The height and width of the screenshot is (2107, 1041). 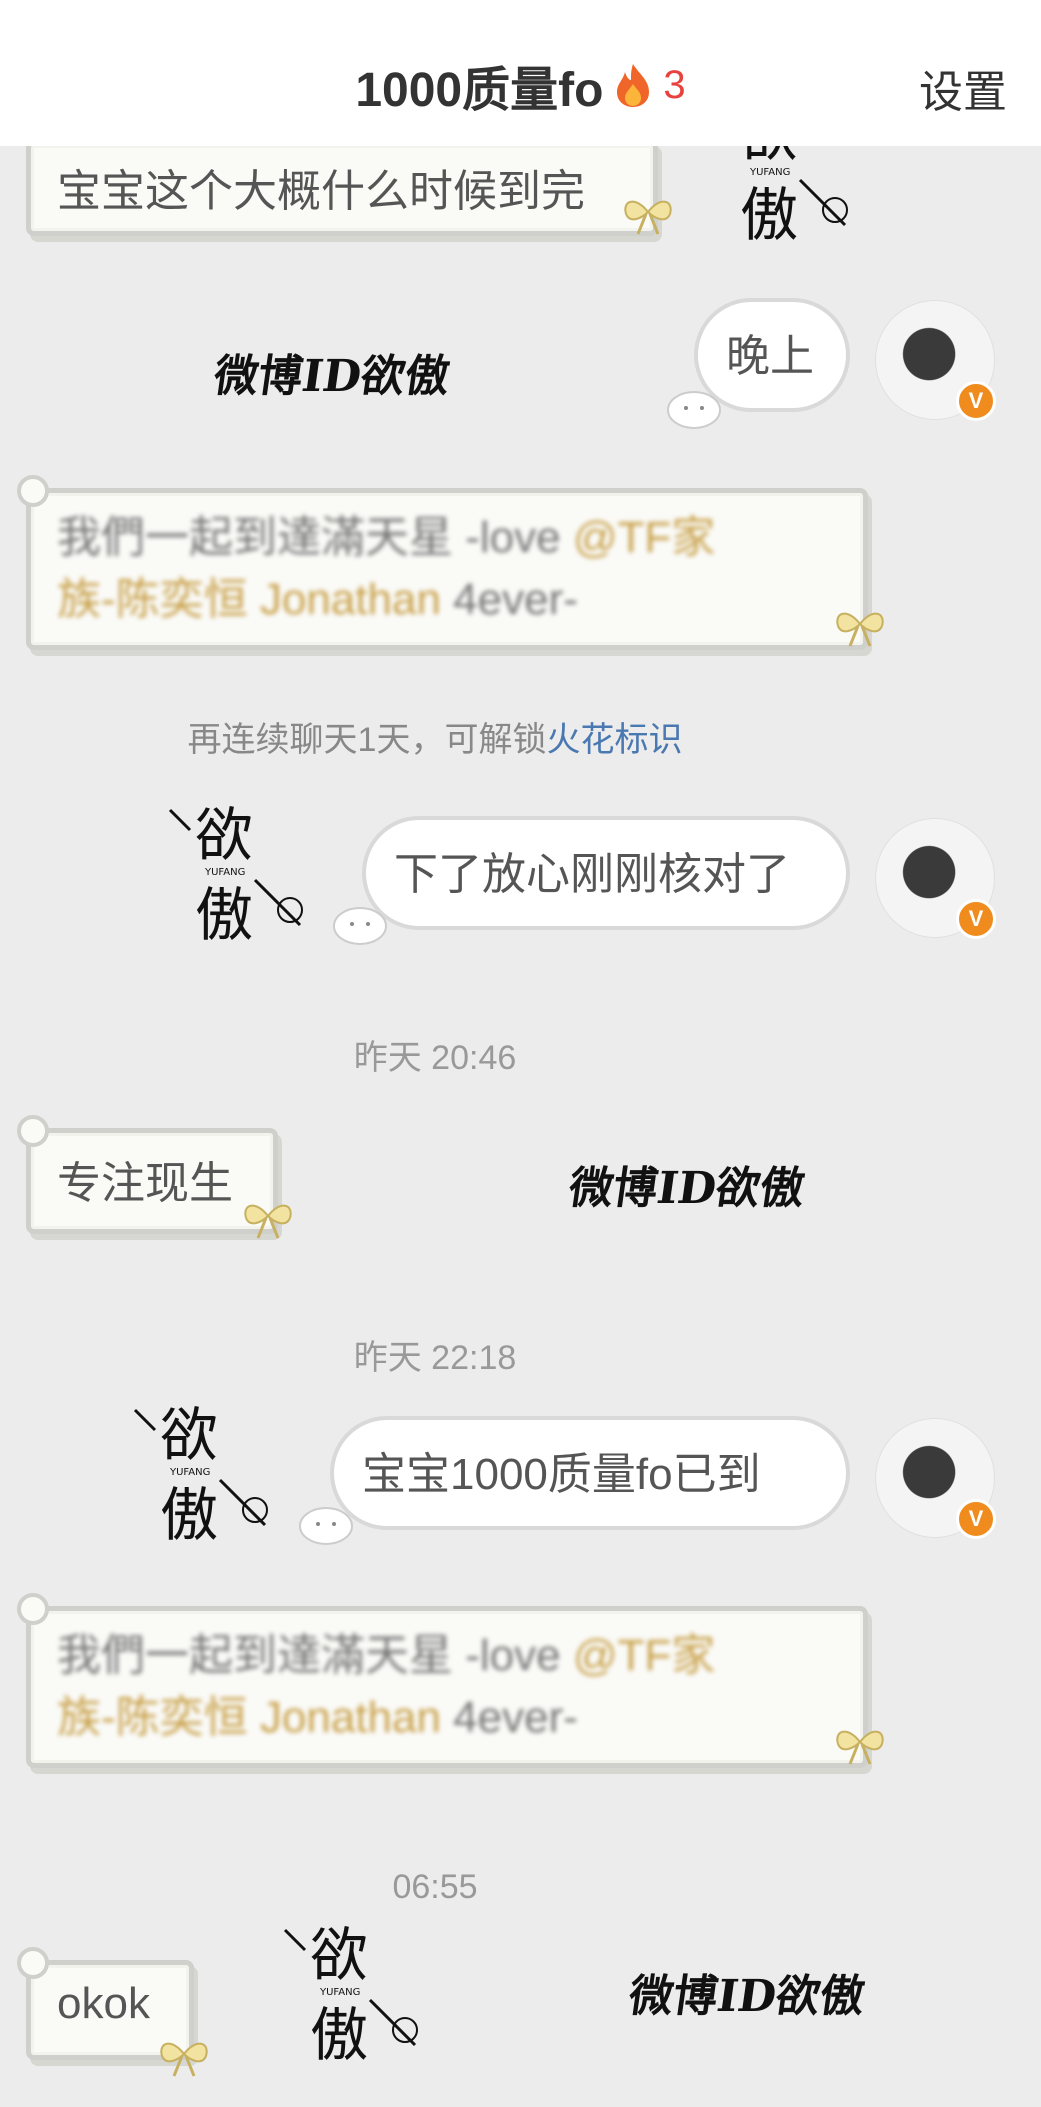 What do you see at coordinates (145, 1183) in the screenshot?
I see `message-text: 专注现生` at bounding box center [145, 1183].